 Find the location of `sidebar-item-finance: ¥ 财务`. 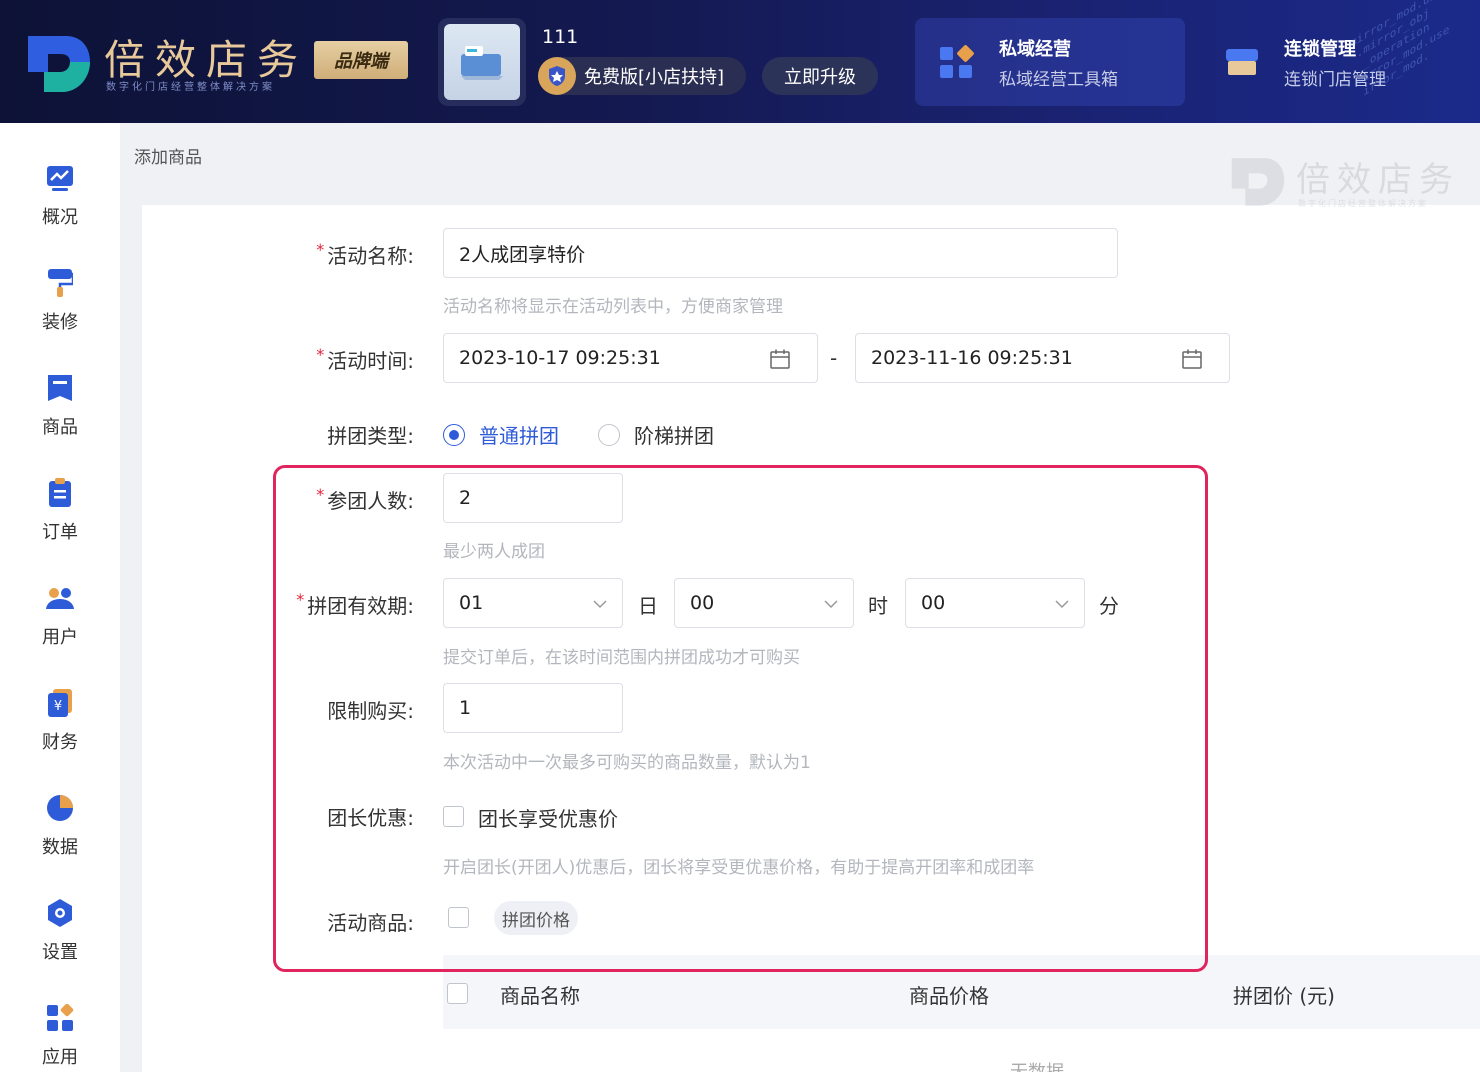

sidebar-item-finance: ¥ 财务 is located at coordinates (60, 733).